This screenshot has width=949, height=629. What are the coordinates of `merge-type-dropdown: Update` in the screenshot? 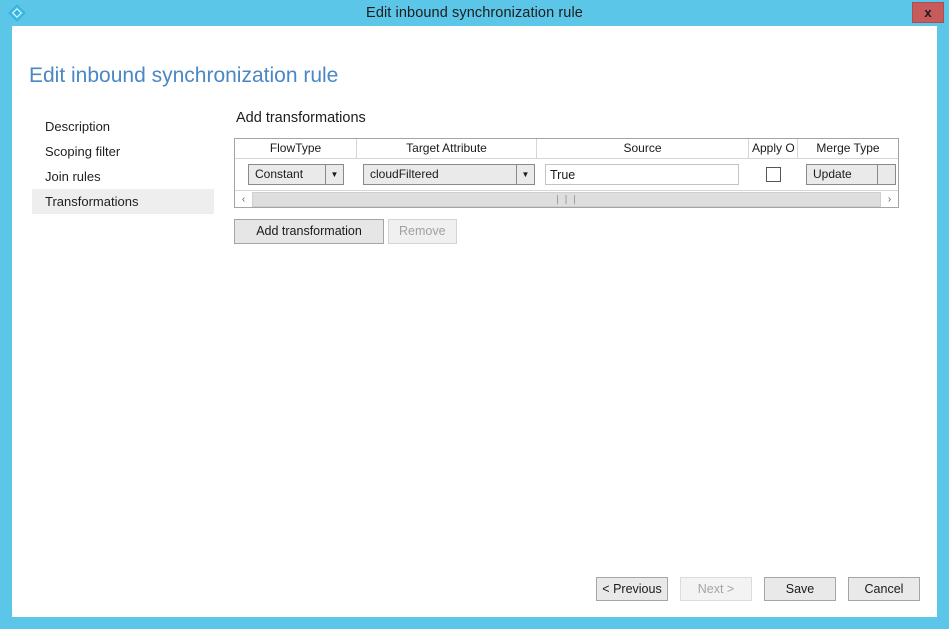 It's located at (851, 174).